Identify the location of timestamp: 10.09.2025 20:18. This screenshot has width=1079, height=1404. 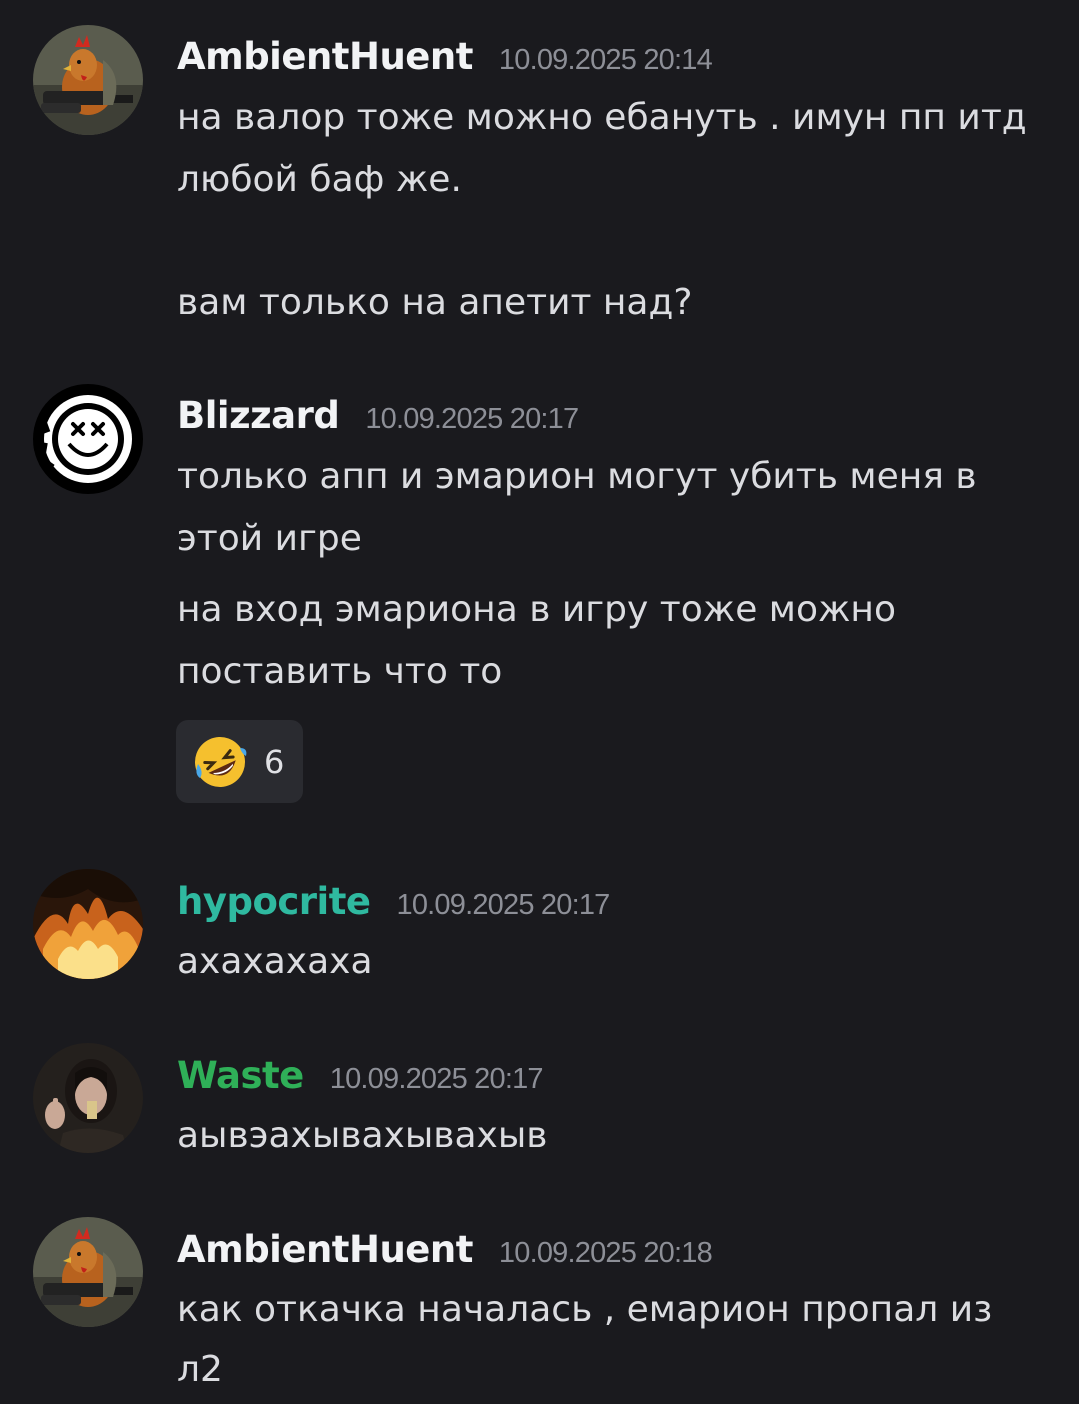
(605, 1253).